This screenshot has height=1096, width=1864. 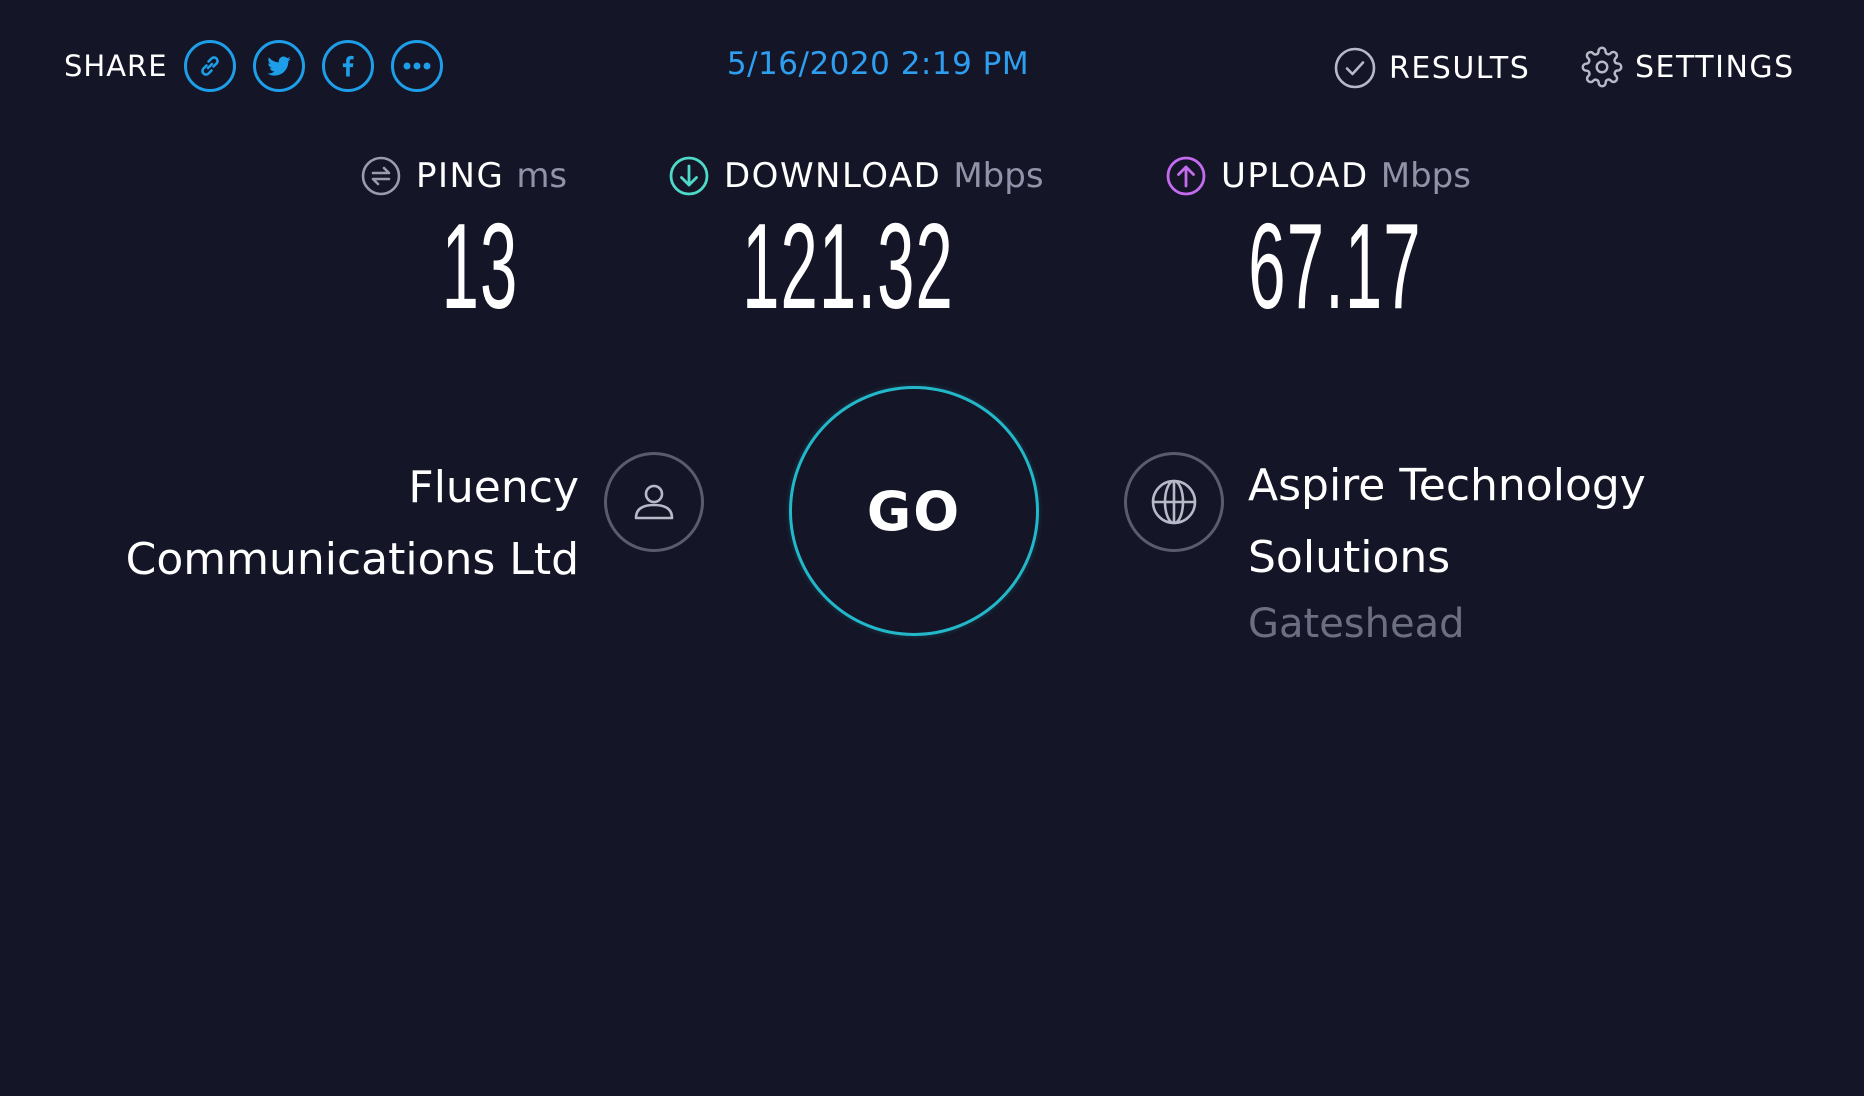 I want to click on ping-metric: PING ms 13, so click(x=463, y=241).